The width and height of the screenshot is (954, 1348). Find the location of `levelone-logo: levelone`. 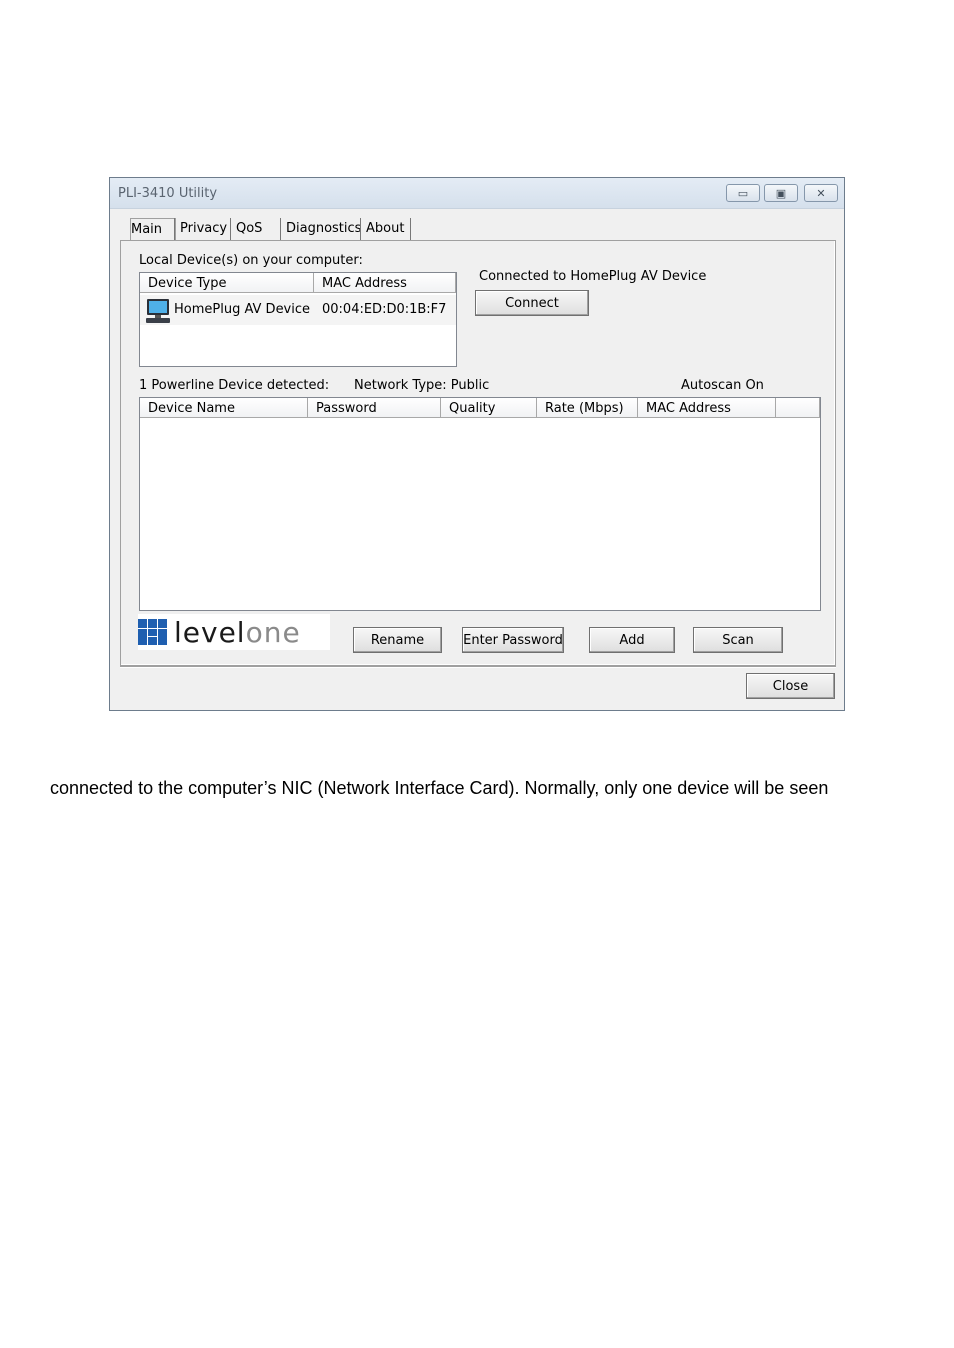

levelone-logo: levelone is located at coordinates (234, 632).